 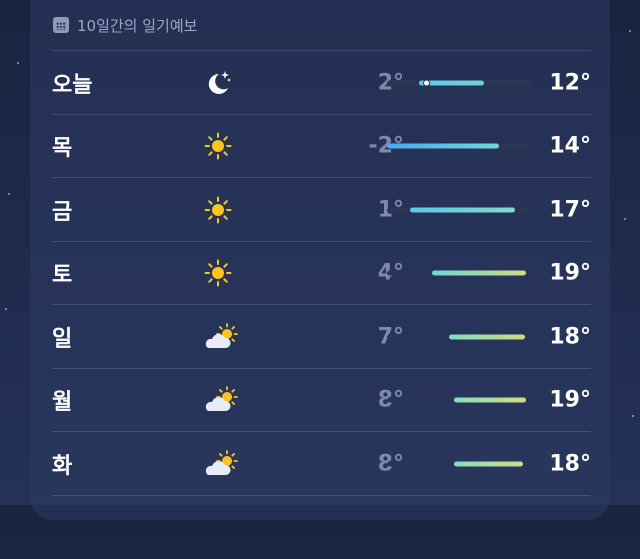 What do you see at coordinates (62, 275) in the screenshot?
I see `day-label: 토` at bounding box center [62, 275].